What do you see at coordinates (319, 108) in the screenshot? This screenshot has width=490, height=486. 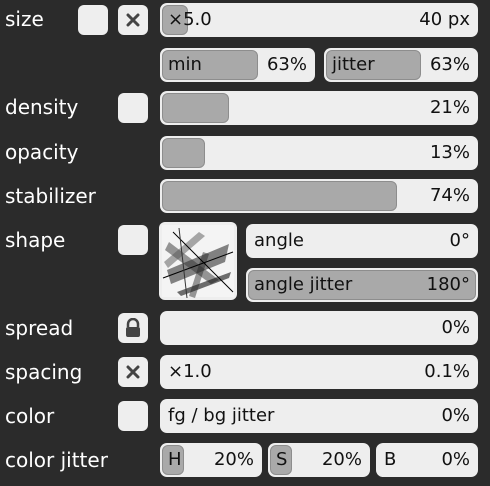 I see `density-slider: 21%` at bounding box center [319, 108].